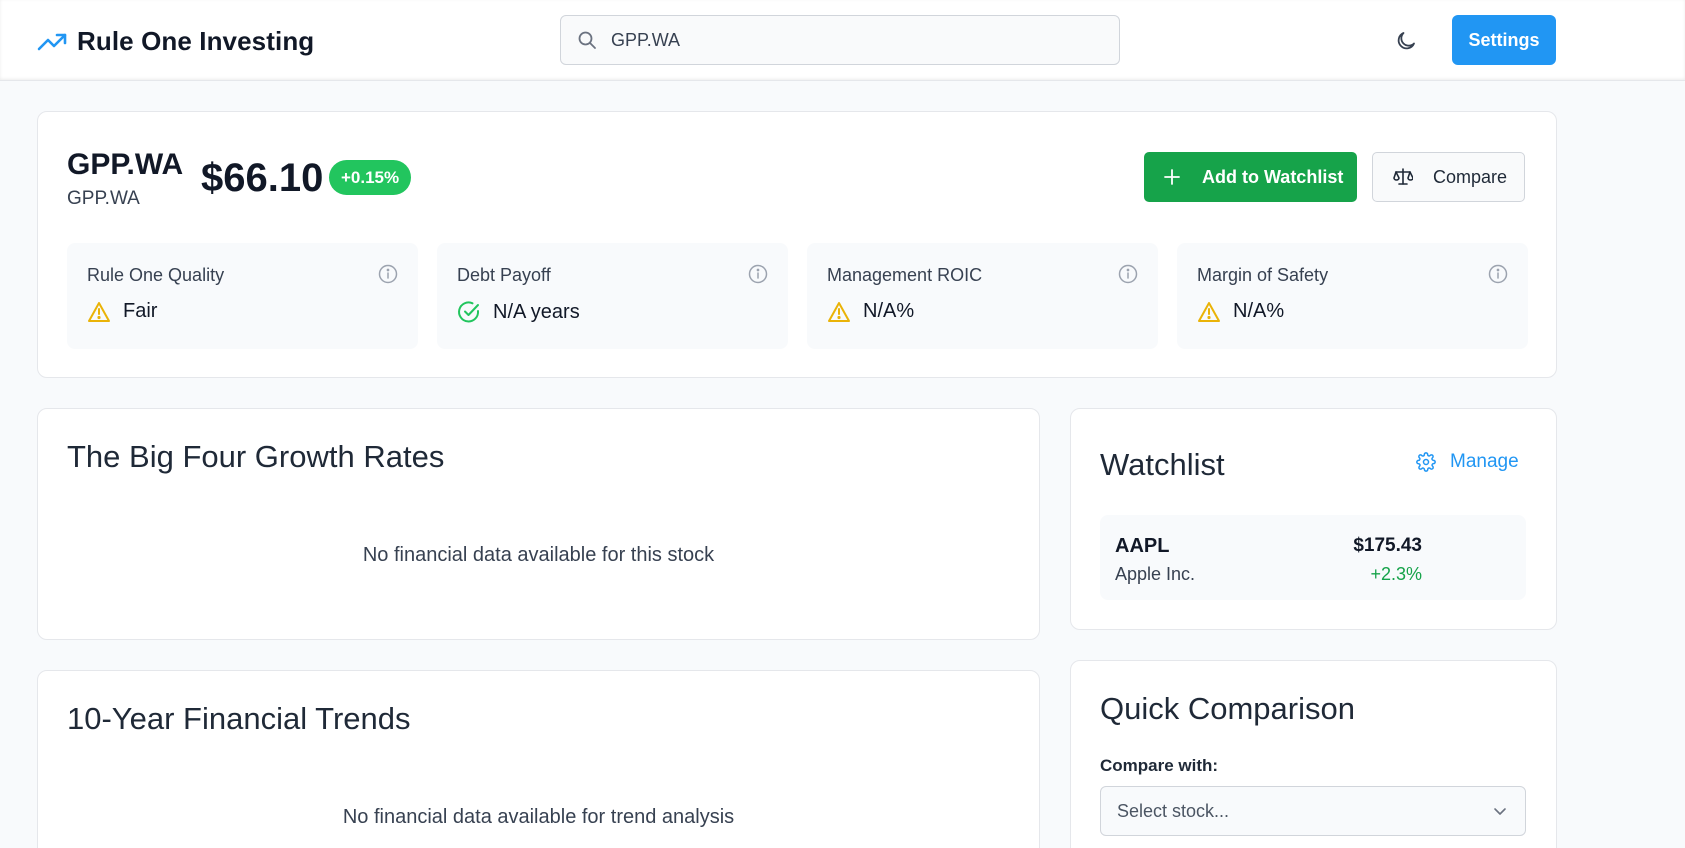 The height and width of the screenshot is (848, 1685). I want to click on metric-label: Debt Payoff, so click(504, 275).